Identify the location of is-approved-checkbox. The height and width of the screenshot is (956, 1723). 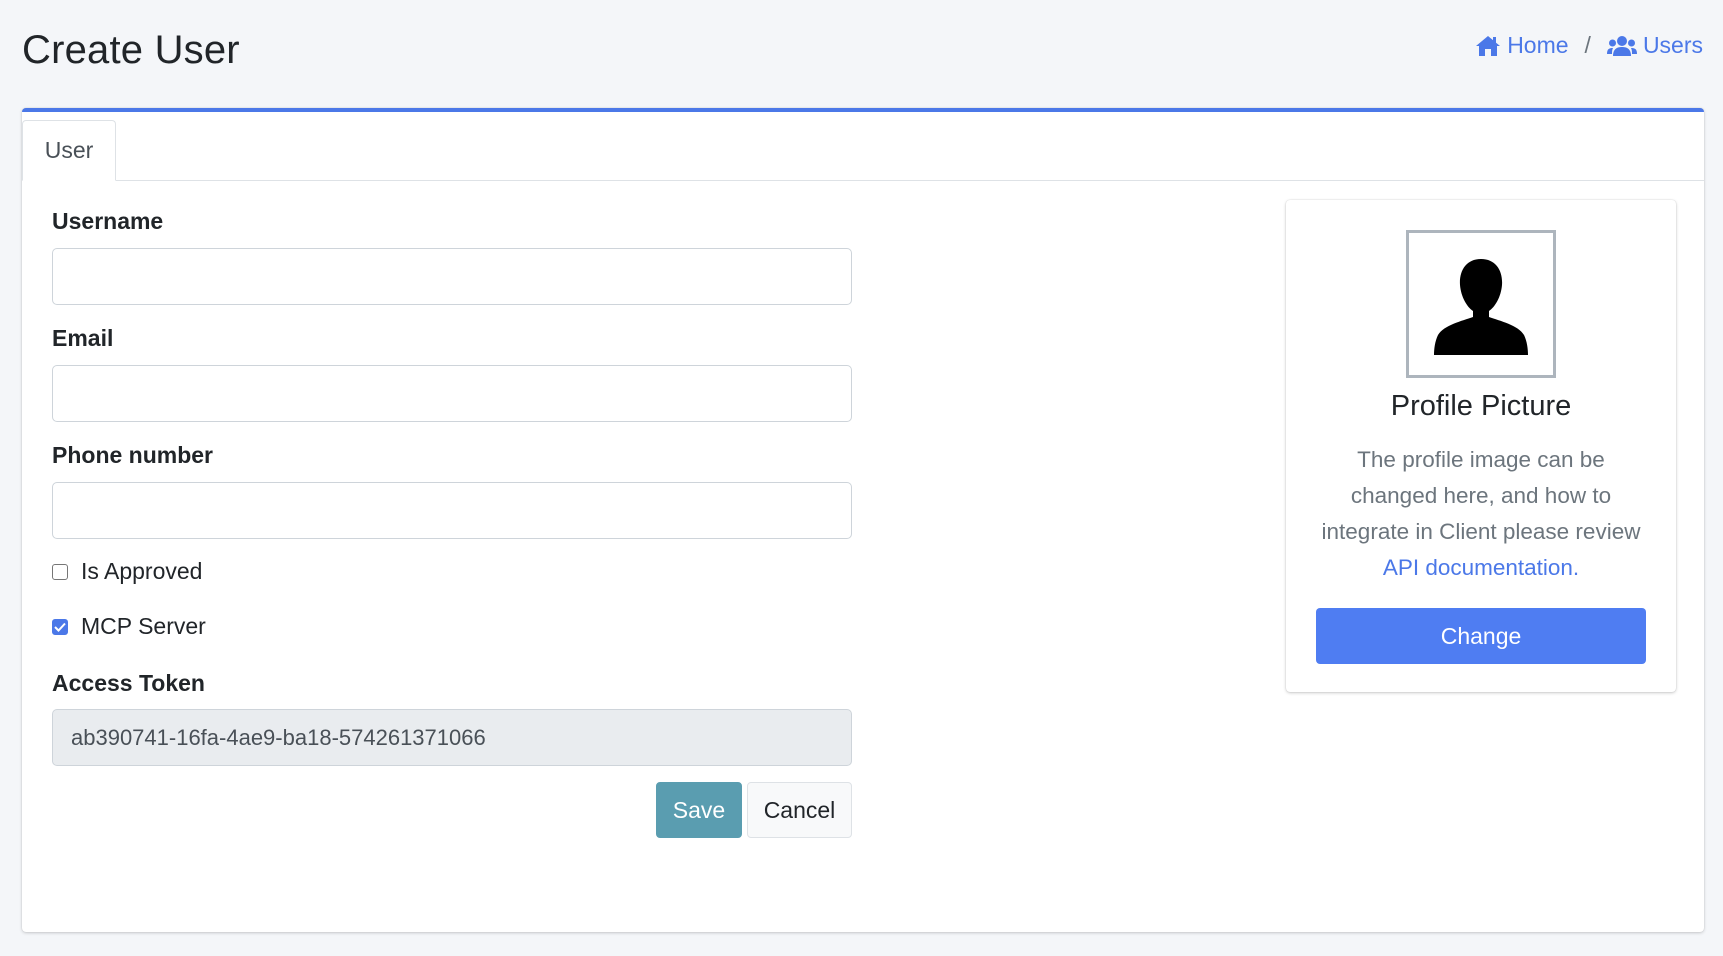
(60, 571).